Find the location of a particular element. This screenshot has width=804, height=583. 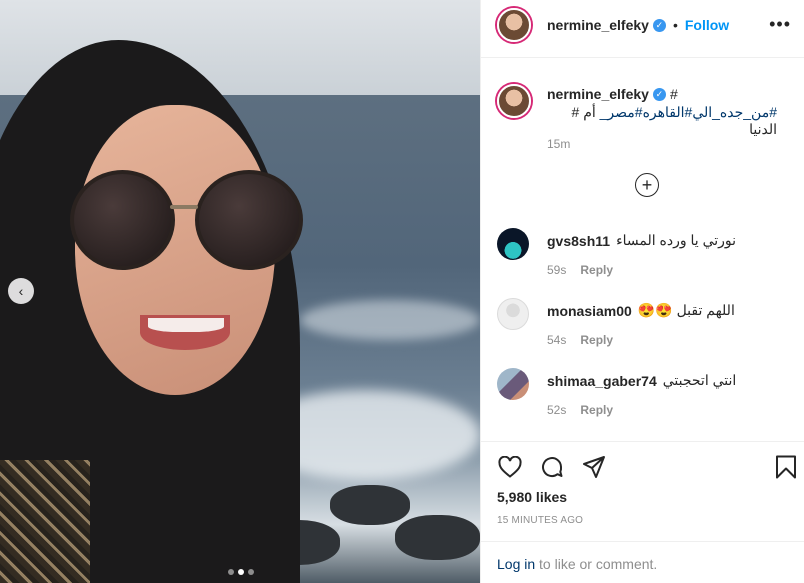

caption-time: 15m is located at coordinates (559, 144).